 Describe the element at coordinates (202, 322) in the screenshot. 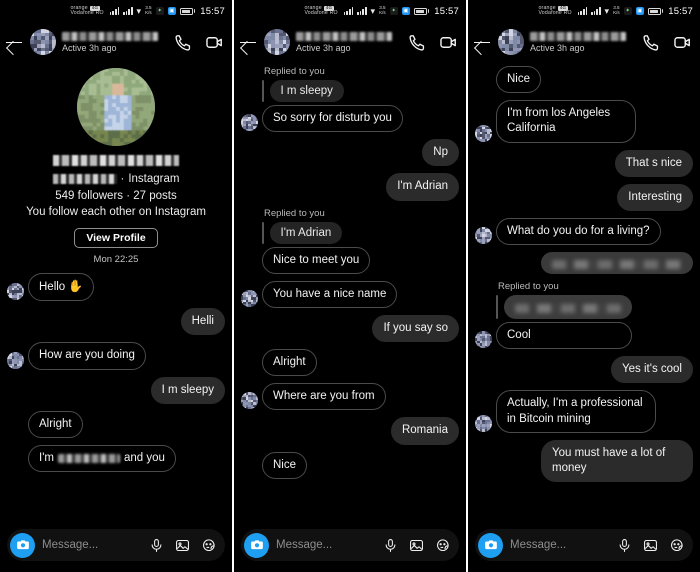

I see `message-bubble: Helli` at that location.